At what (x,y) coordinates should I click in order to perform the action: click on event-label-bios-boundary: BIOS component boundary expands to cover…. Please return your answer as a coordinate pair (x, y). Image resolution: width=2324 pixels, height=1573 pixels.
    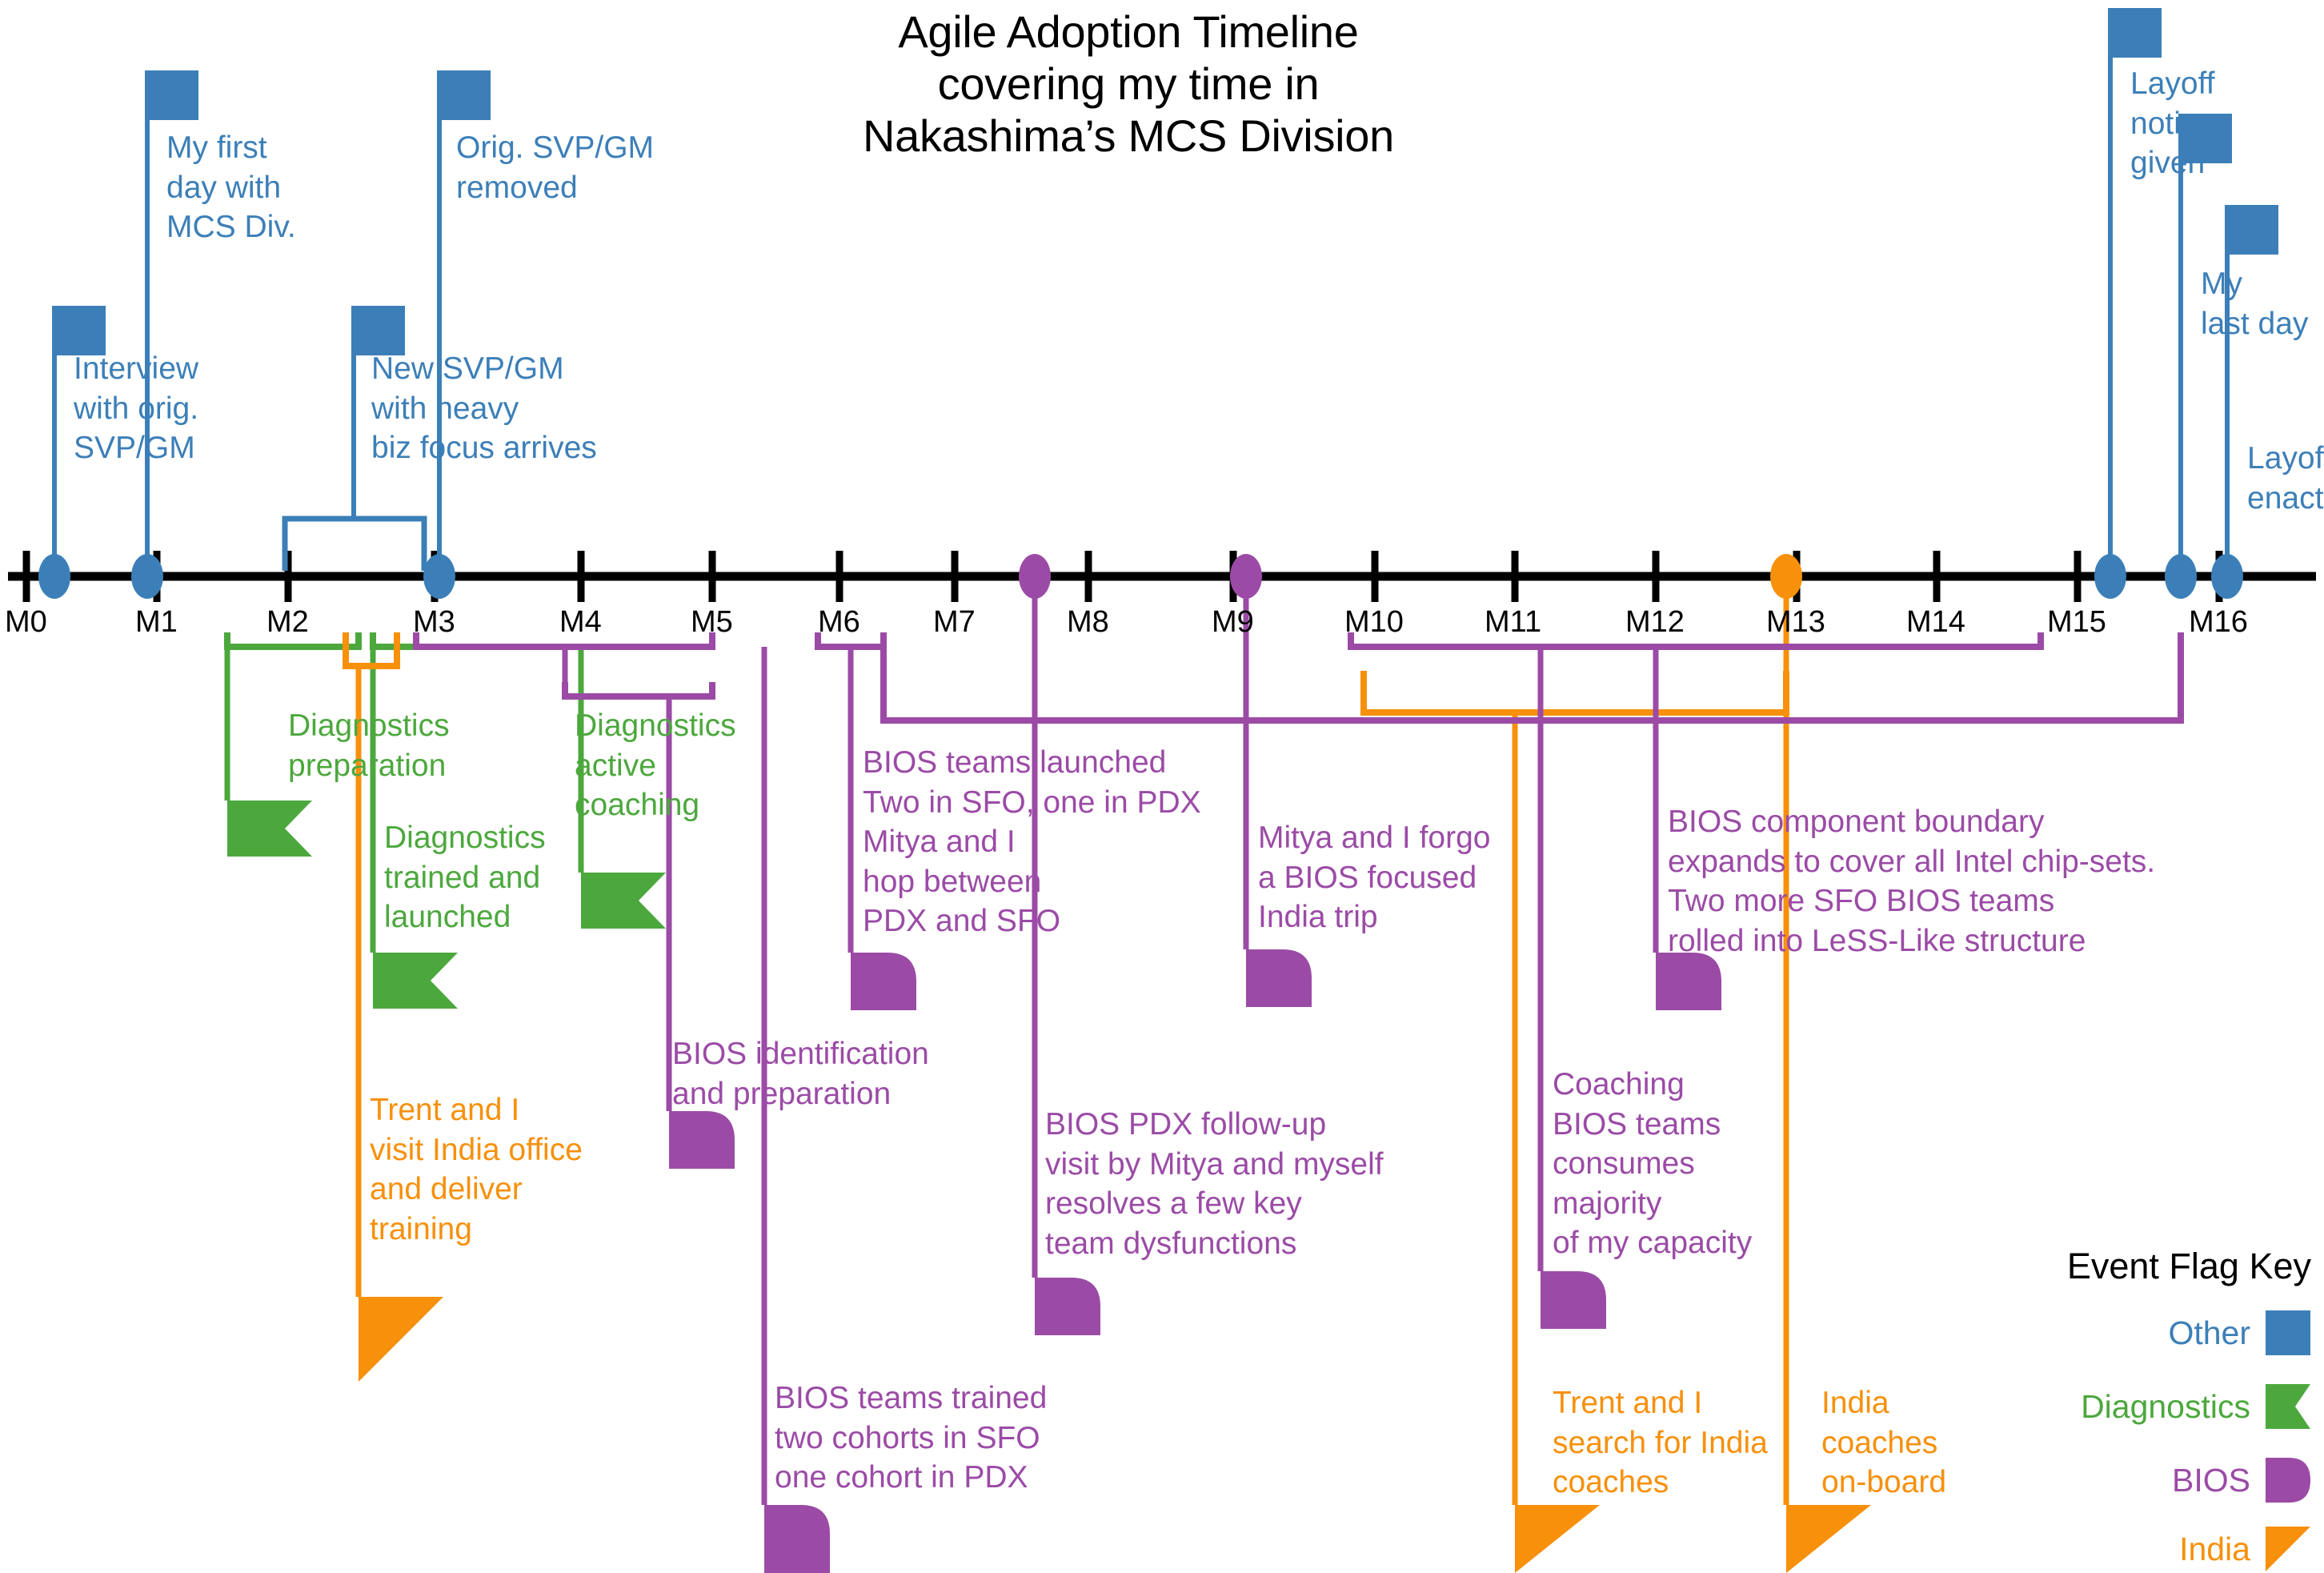
    Looking at the image, I should click on (1912, 881).